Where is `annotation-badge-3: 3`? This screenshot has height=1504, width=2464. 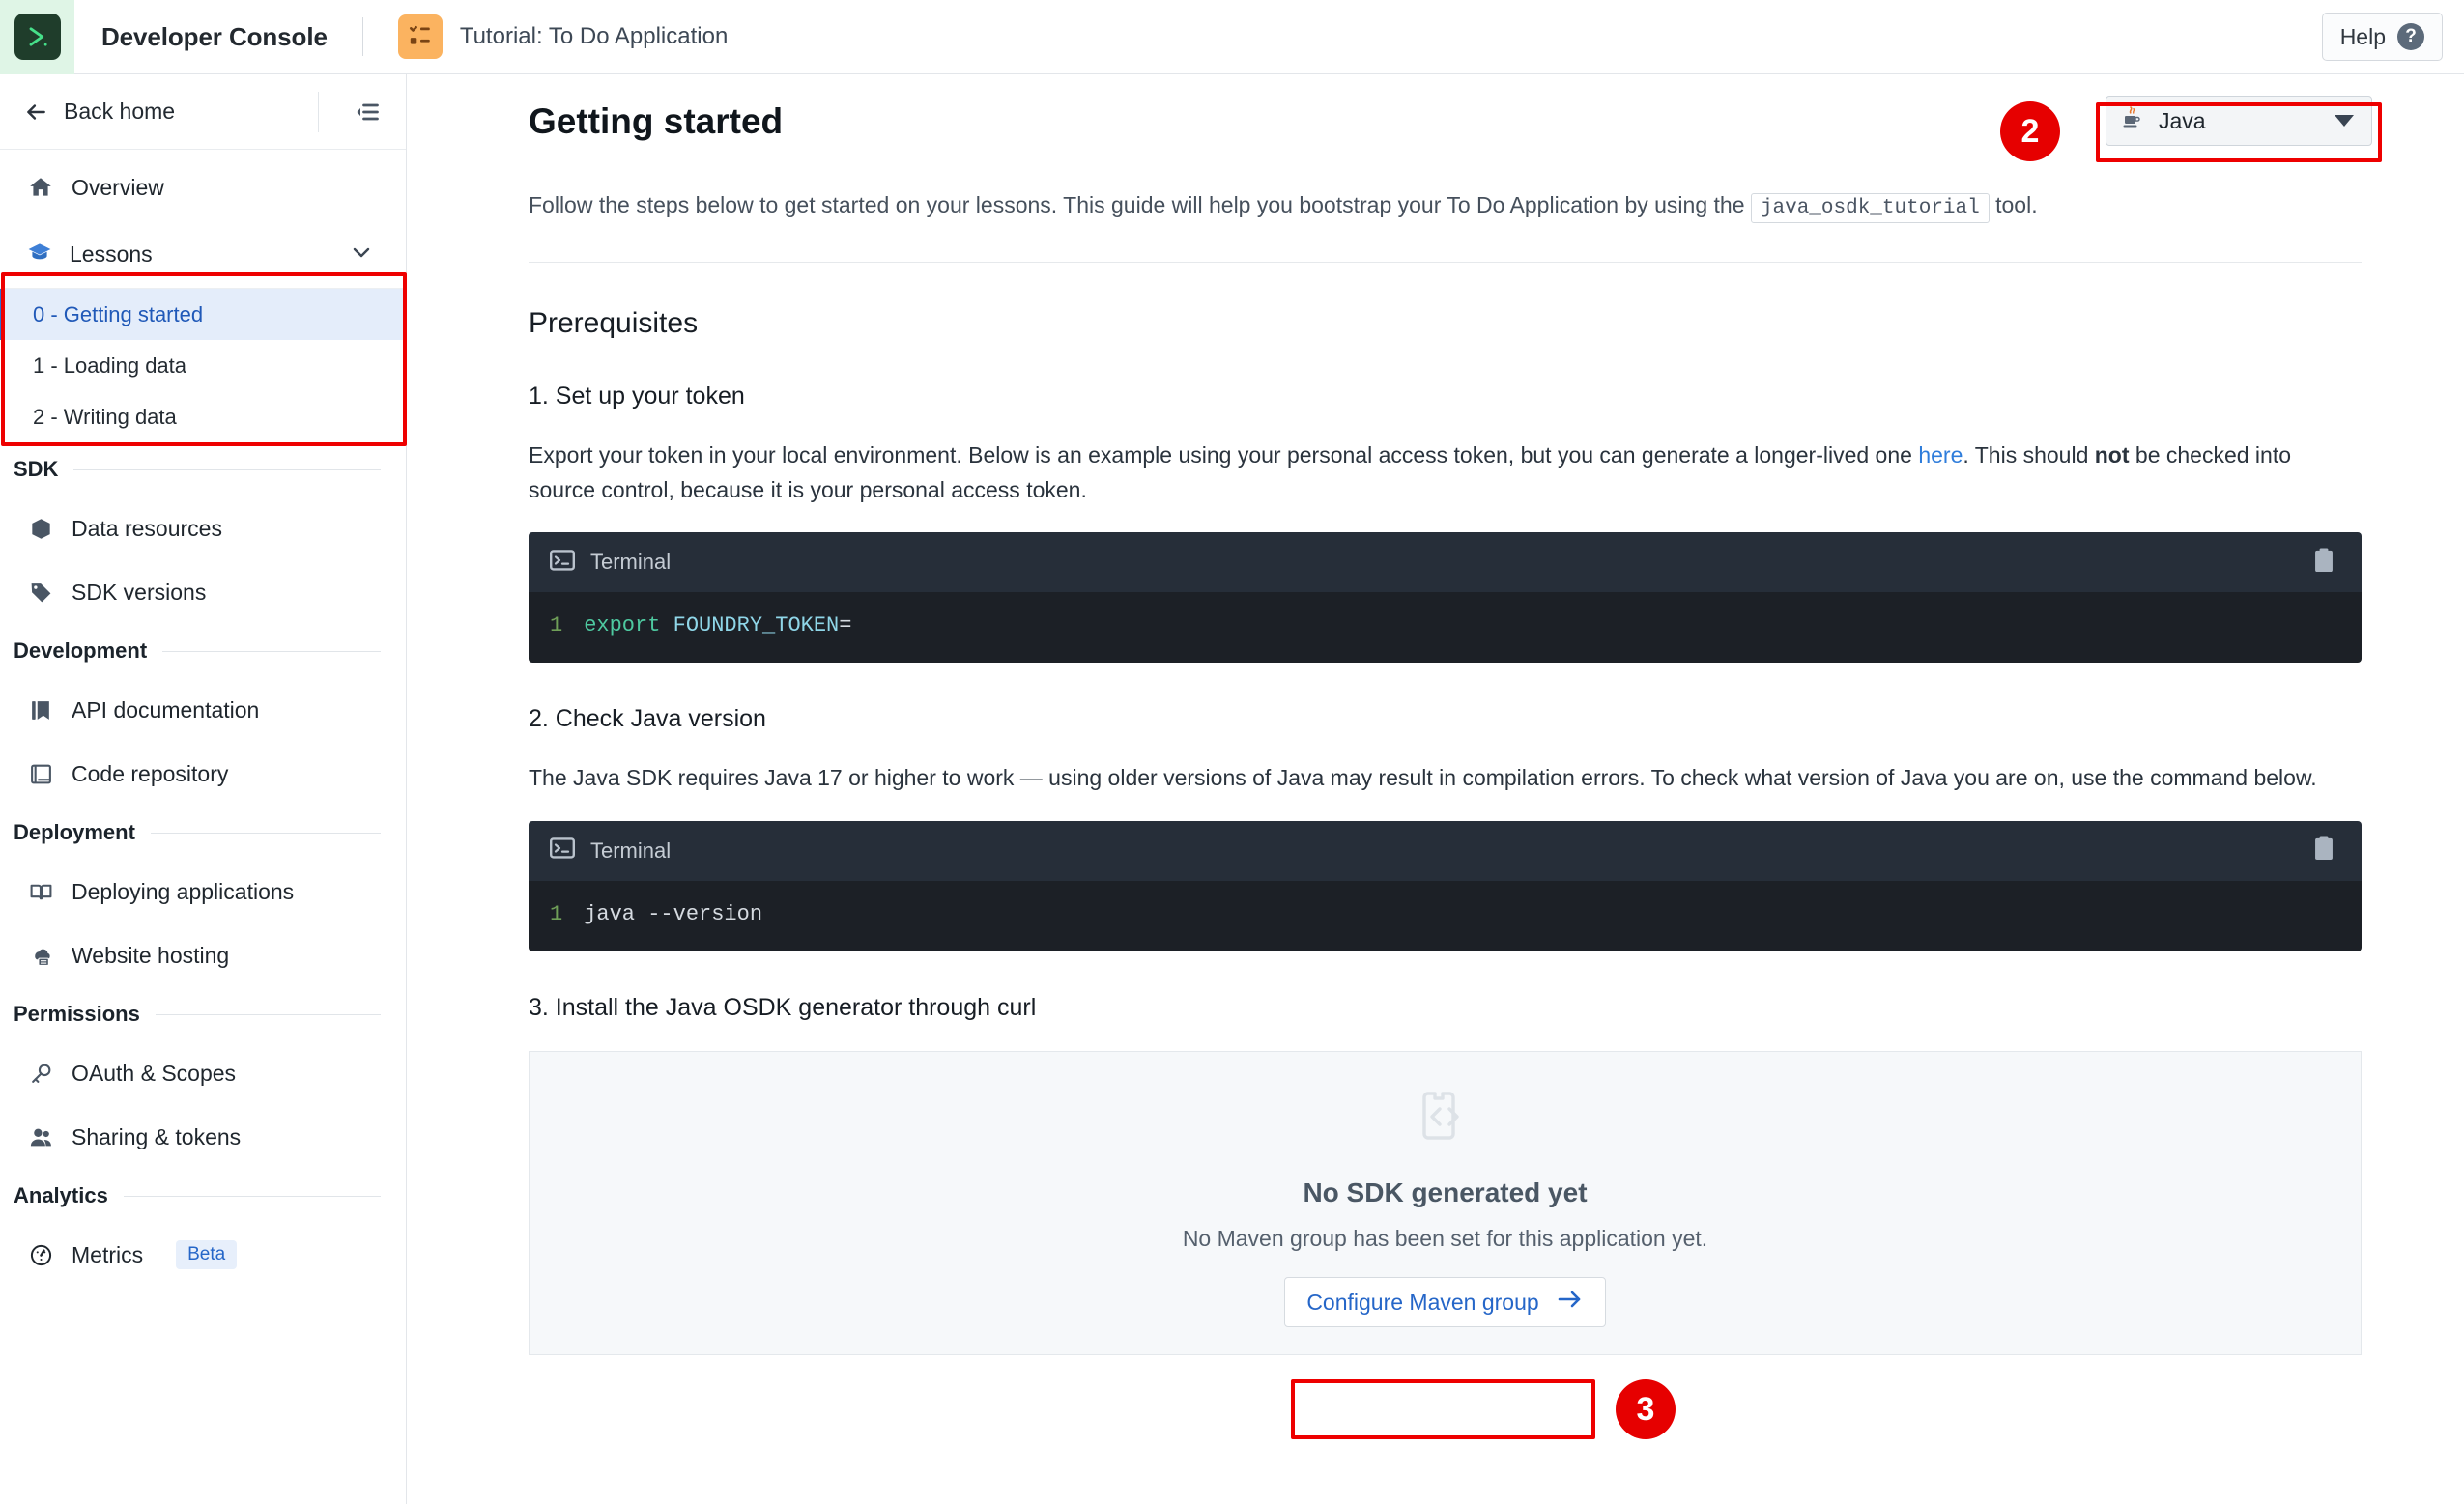 annotation-badge-3: 3 is located at coordinates (1646, 1409).